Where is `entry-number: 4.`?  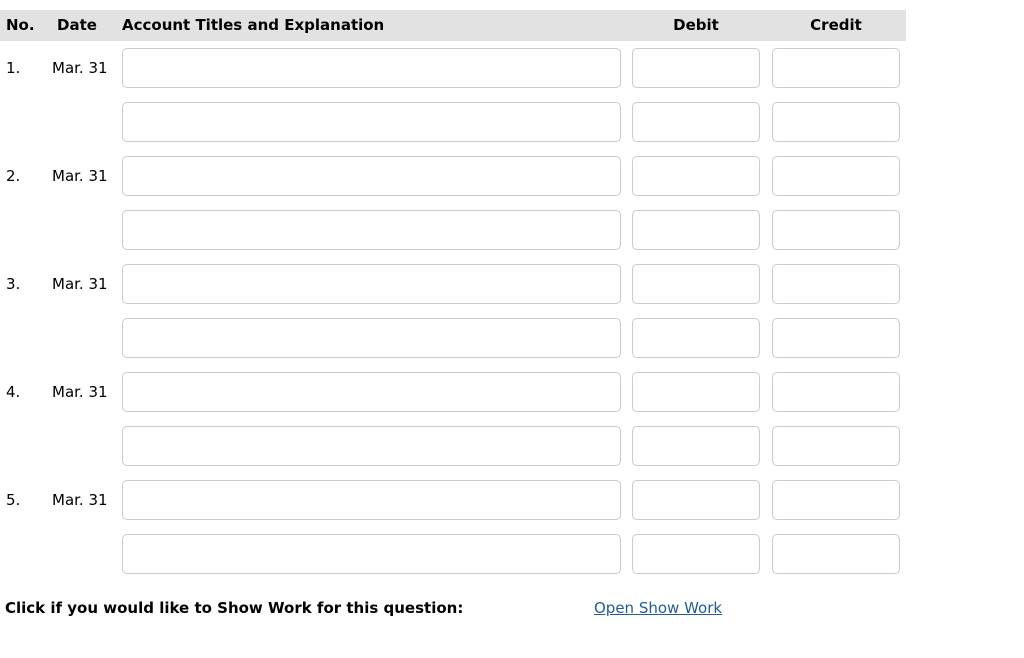
entry-number: 4. is located at coordinates (13, 392).